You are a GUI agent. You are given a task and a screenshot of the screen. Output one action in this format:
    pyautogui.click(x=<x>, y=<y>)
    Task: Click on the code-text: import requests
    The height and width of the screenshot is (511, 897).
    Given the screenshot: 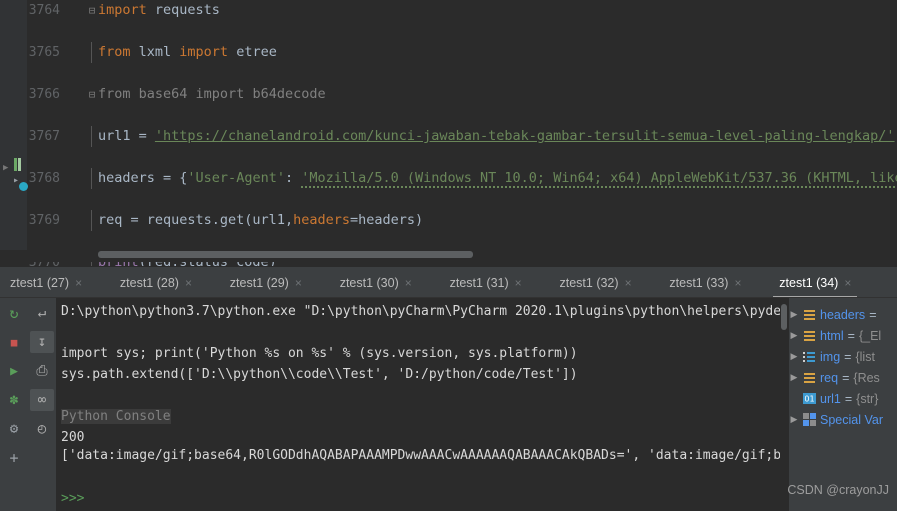 What is the action you would take?
    pyautogui.click(x=159, y=10)
    